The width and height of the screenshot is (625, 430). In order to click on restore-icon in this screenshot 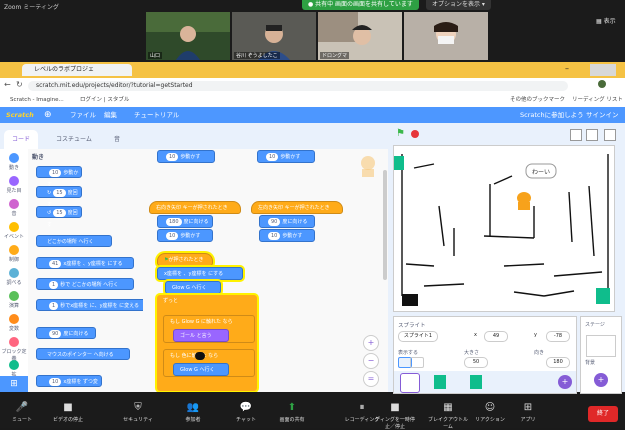, I will do `click(603, 70)`.